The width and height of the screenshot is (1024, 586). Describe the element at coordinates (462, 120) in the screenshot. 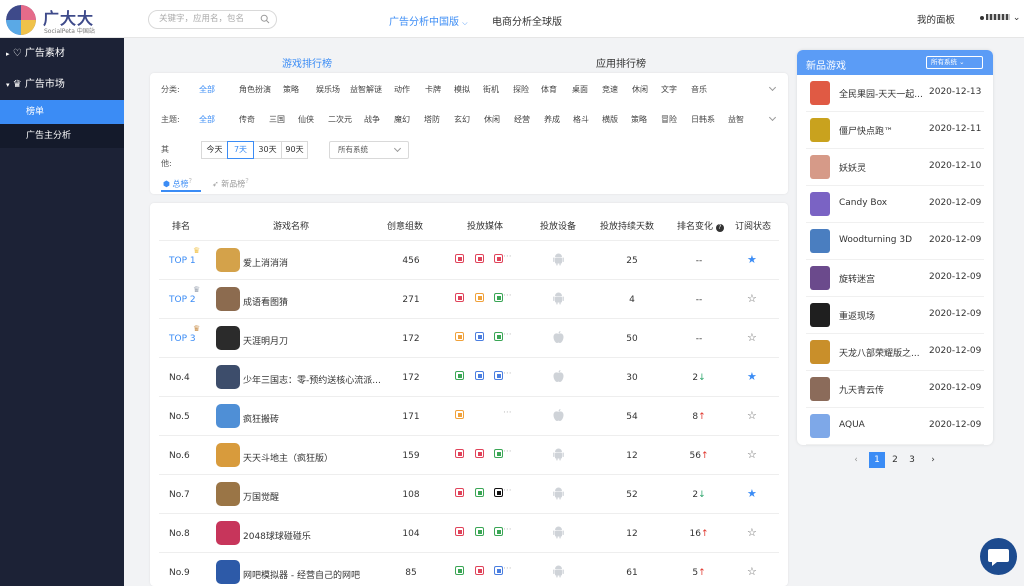

I see `theme-option: 玄幻` at that location.